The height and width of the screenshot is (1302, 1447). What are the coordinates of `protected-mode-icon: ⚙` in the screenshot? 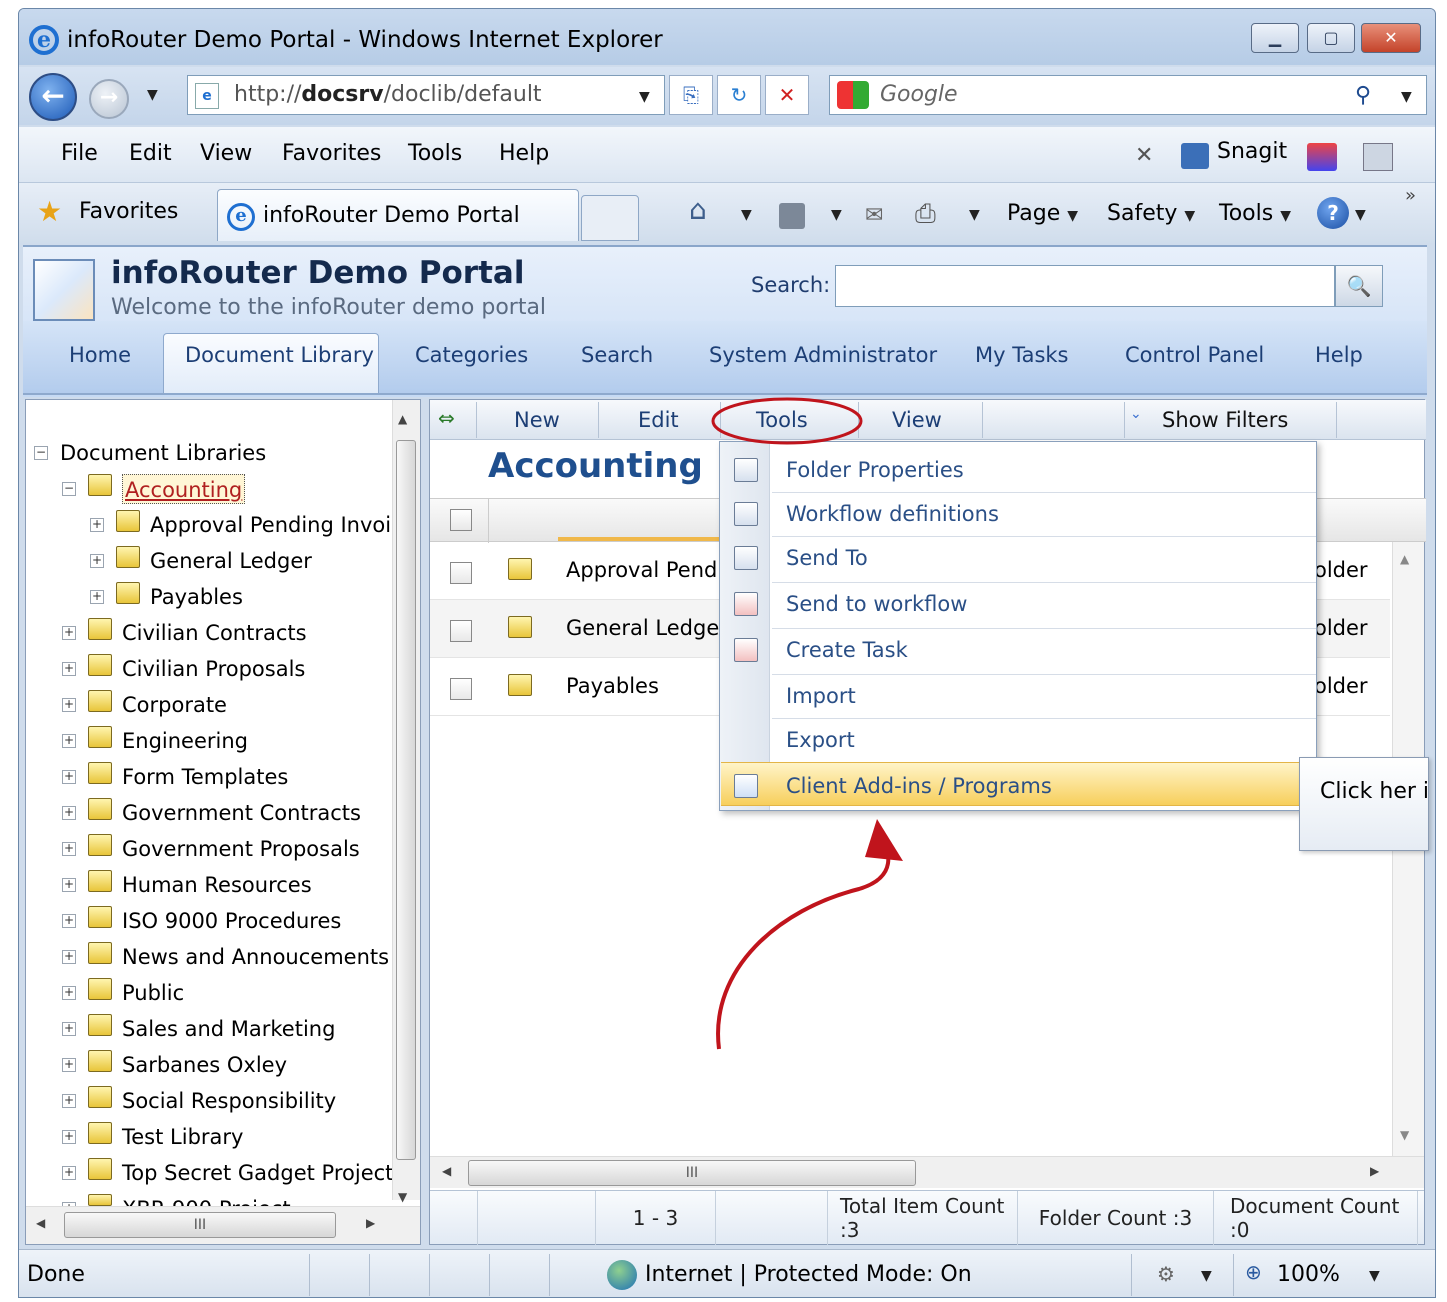 It's located at (1166, 1274).